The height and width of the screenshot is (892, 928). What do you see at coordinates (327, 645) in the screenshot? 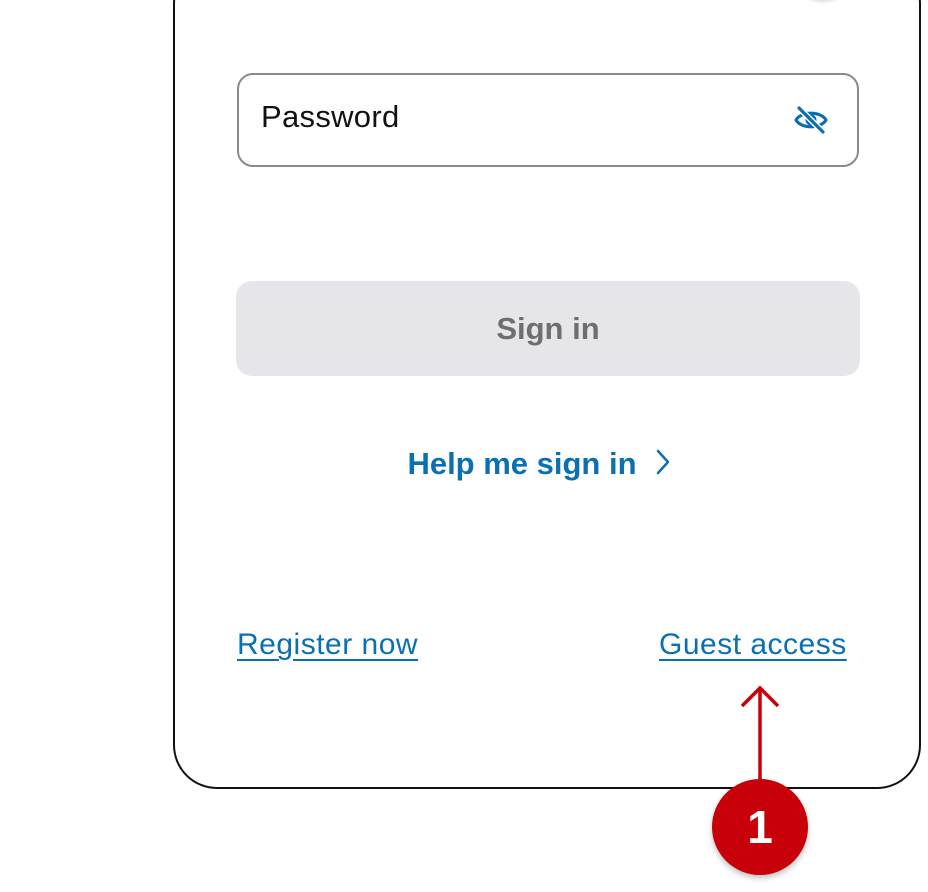
I see `register-now-link: Register now` at bounding box center [327, 645].